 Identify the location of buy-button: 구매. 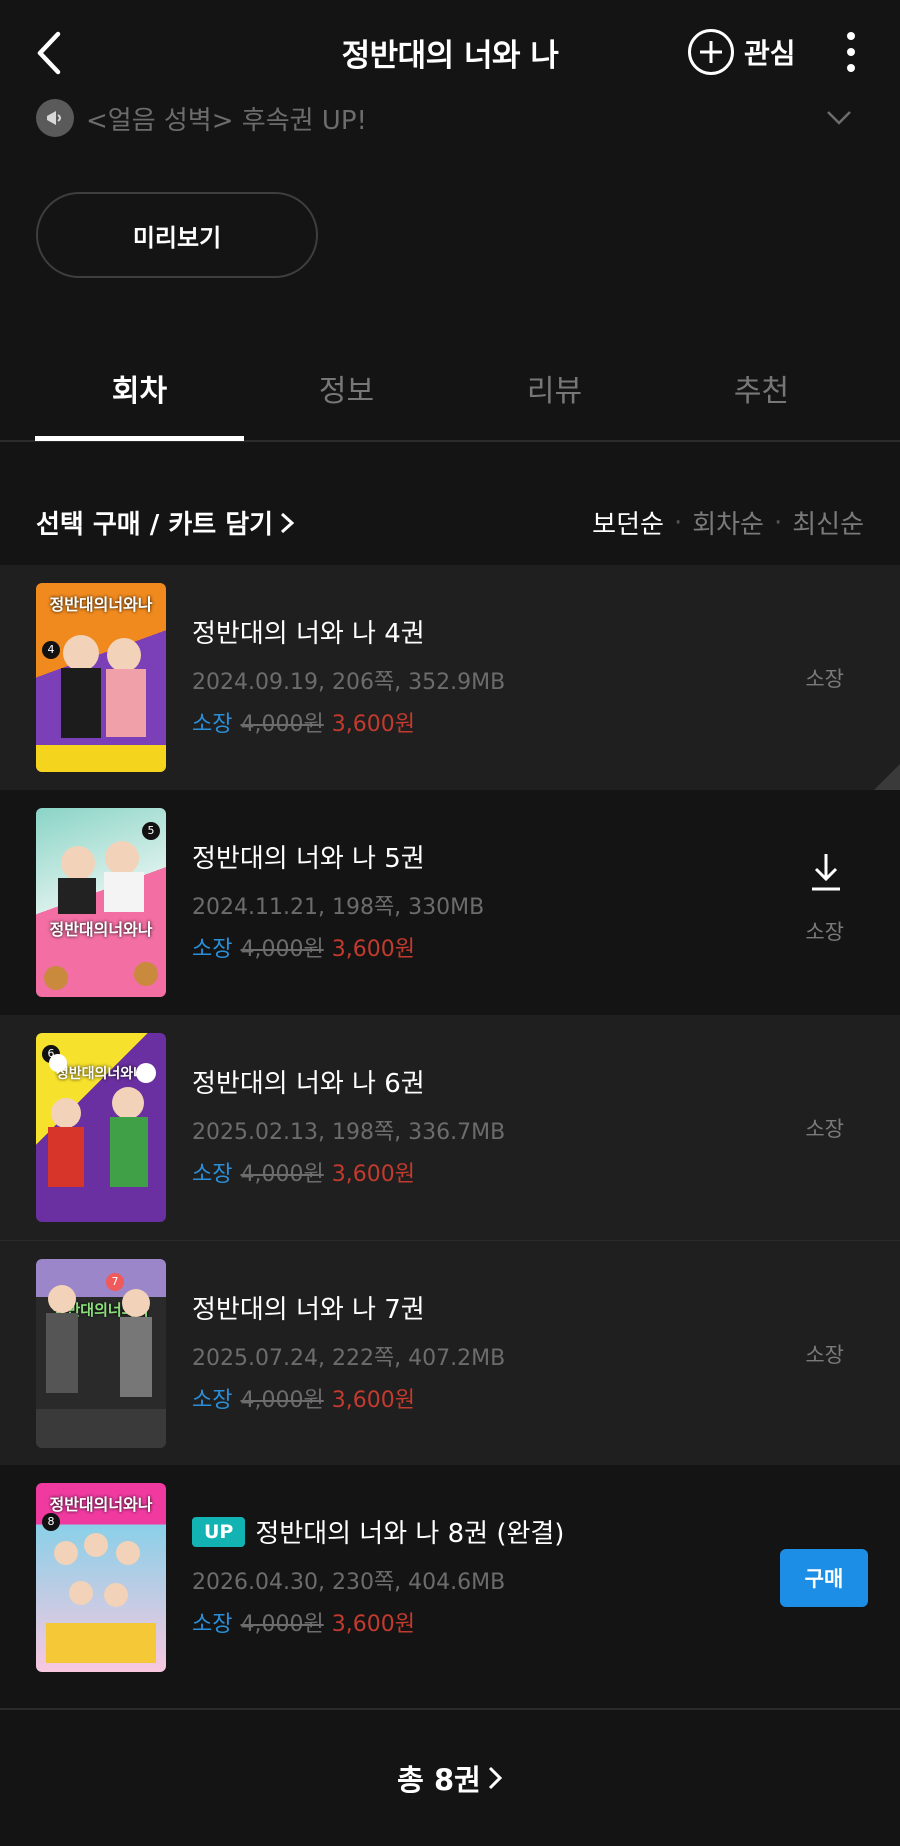
(824, 1578).